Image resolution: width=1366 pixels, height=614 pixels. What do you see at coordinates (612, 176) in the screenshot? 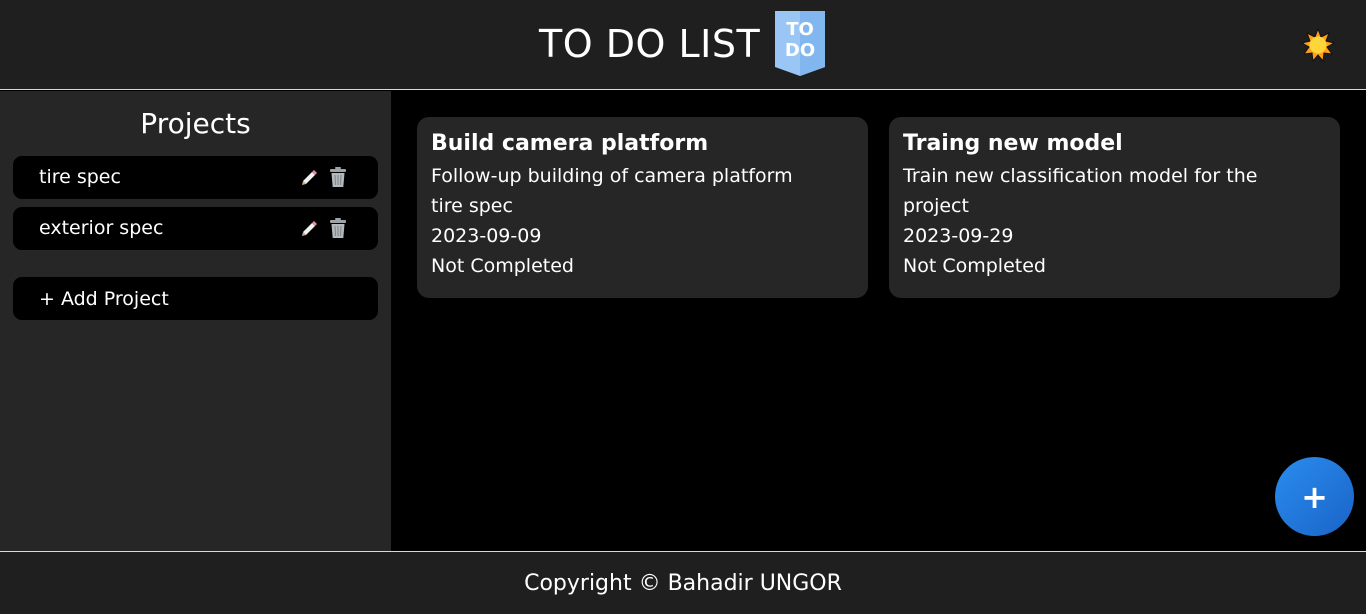
I see `task-description: Follow-up building of camera platform` at bounding box center [612, 176].